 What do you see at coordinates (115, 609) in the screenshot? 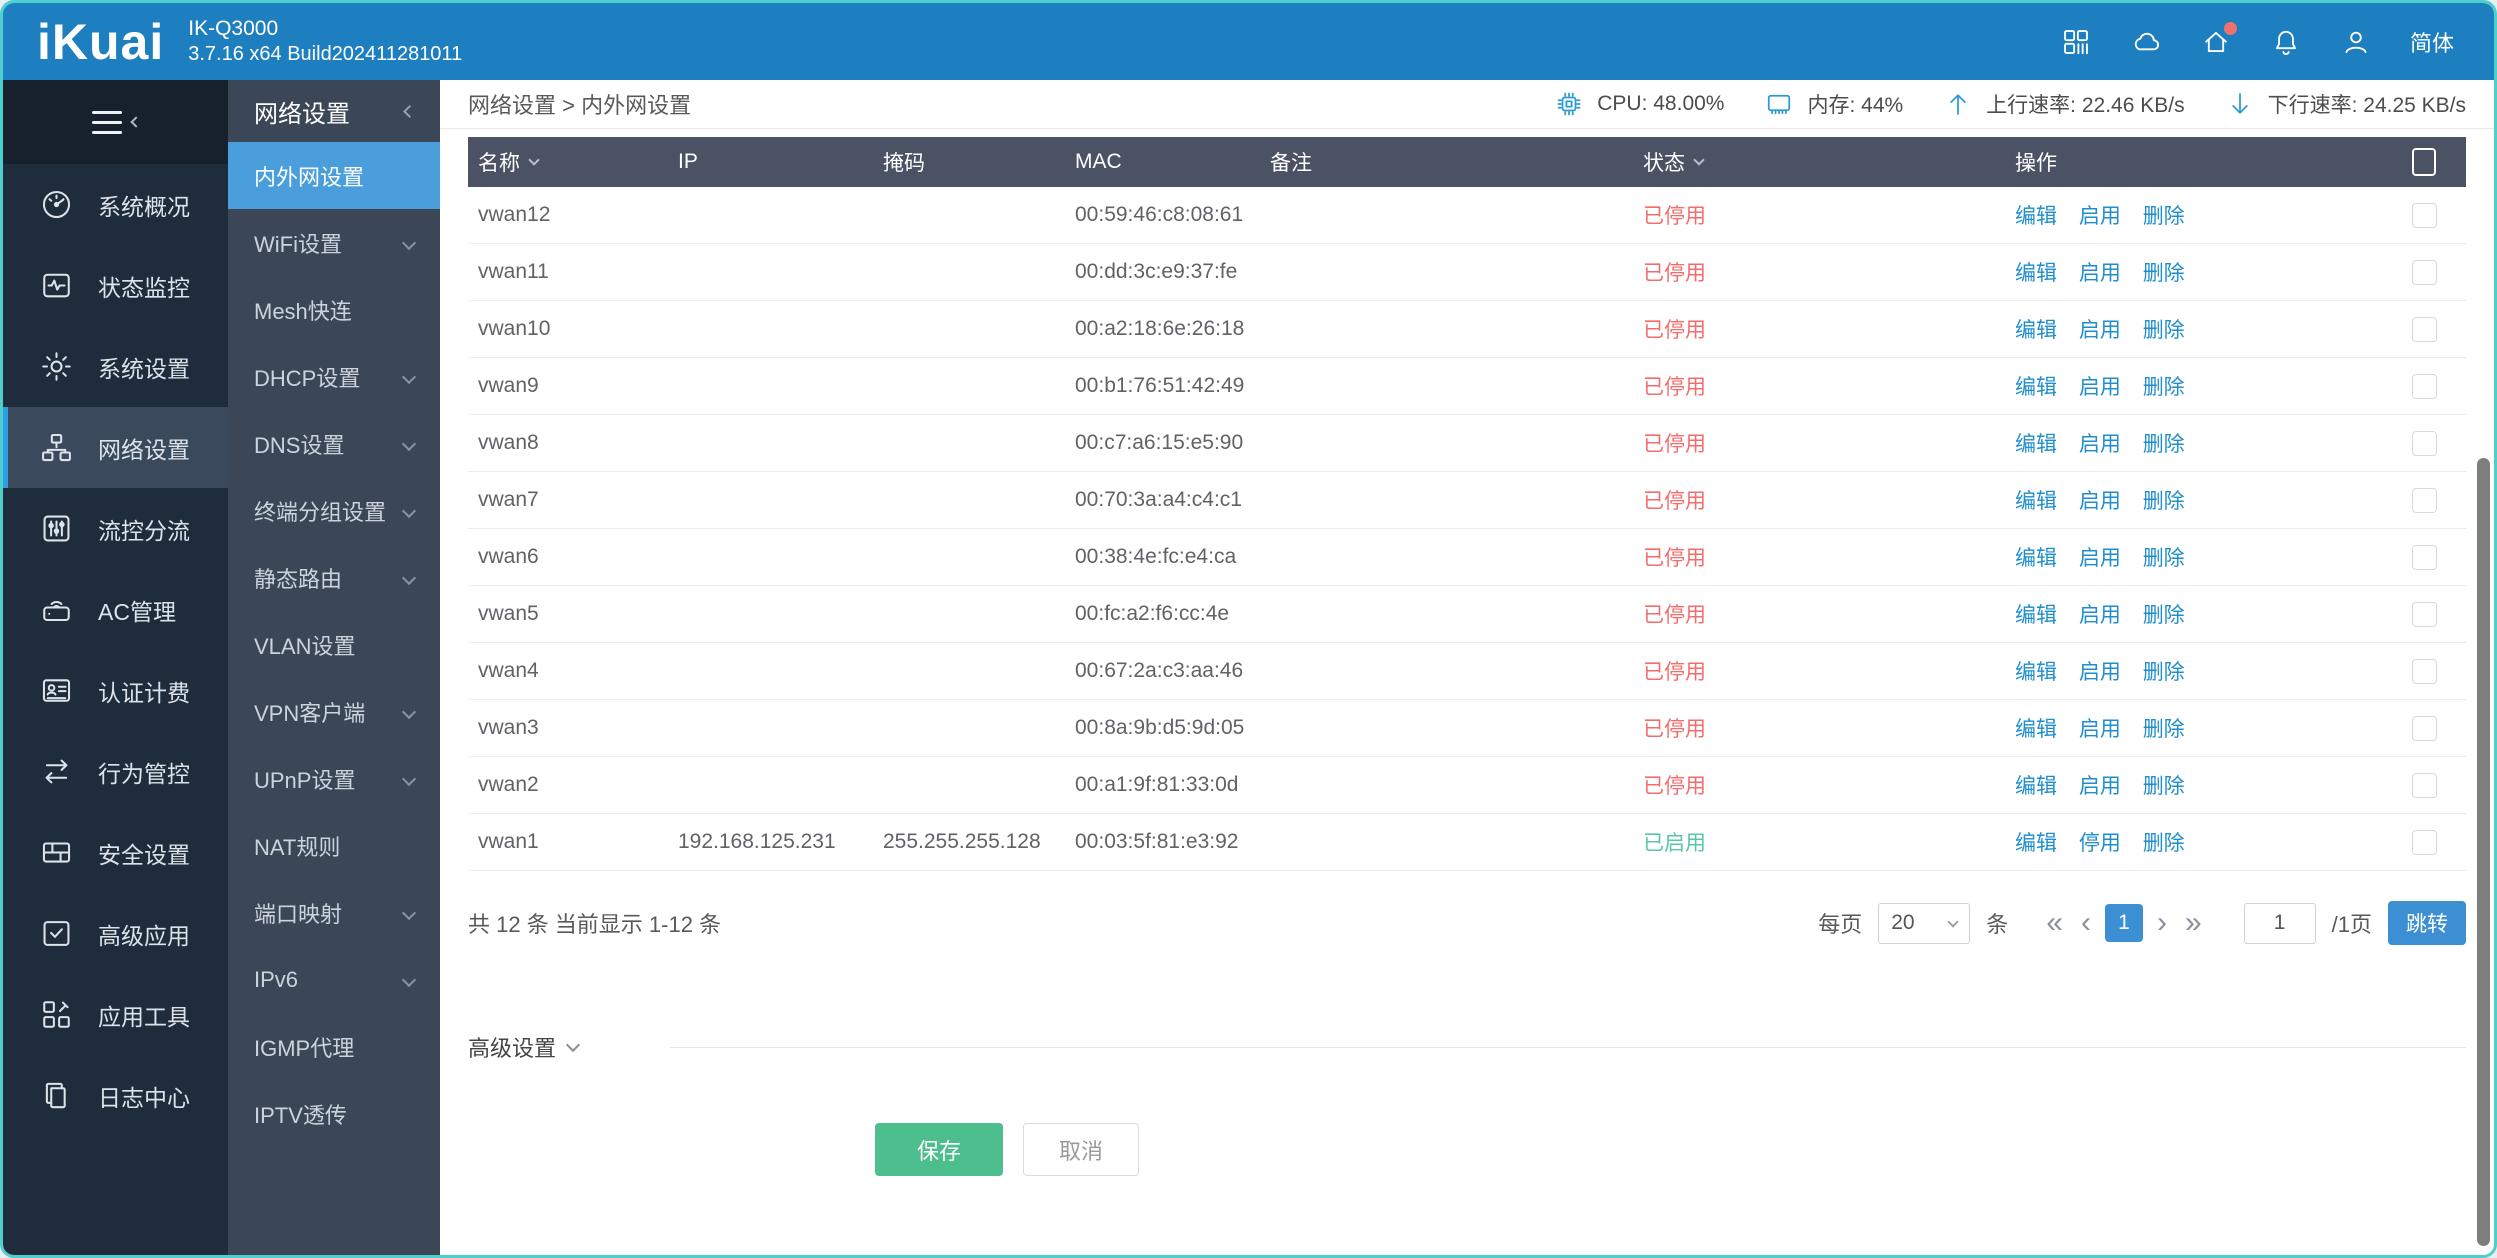
I see `sidebar-item: AC管理` at bounding box center [115, 609].